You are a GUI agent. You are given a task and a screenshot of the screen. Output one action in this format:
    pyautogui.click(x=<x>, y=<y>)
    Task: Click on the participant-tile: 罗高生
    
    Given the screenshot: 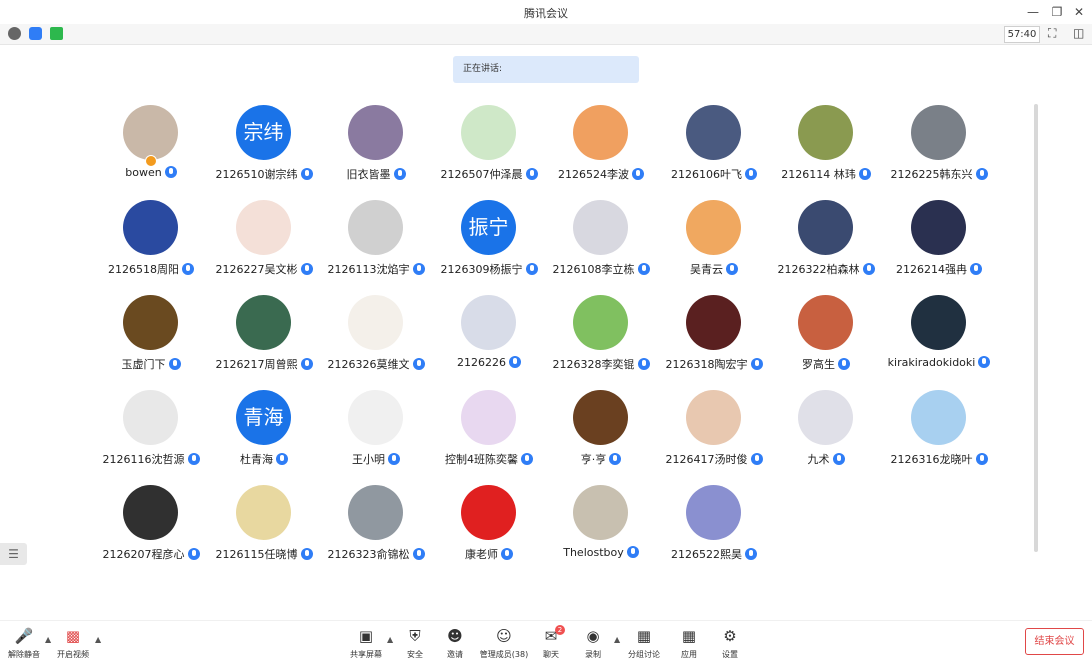 What is the action you would take?
    pyautogui.click(x=826, y=342)
    